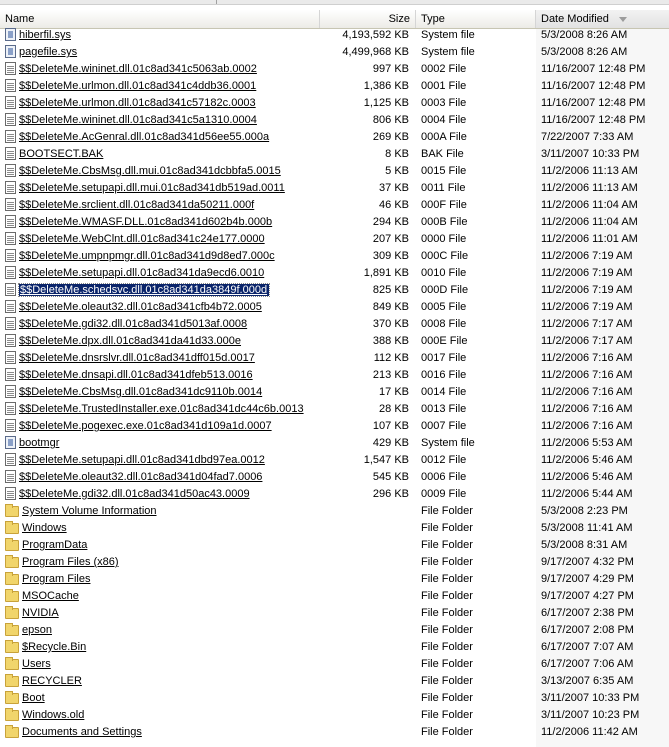 The height and width of the screenshot is (747, 669). I want to click on column-header-date-modified: Date Modified, so click(602, 19).